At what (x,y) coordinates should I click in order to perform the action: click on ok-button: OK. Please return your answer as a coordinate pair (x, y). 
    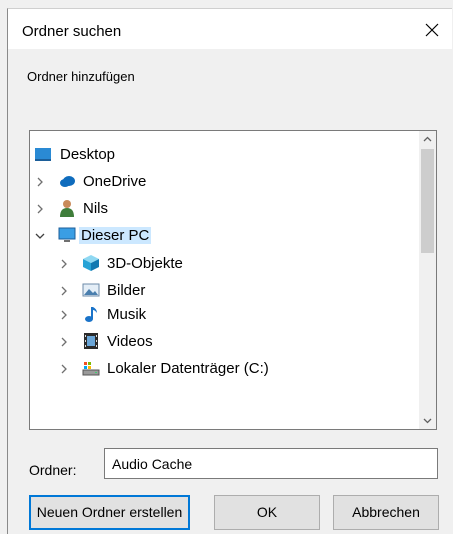
    Looking at the image, I should click on (267, 512).